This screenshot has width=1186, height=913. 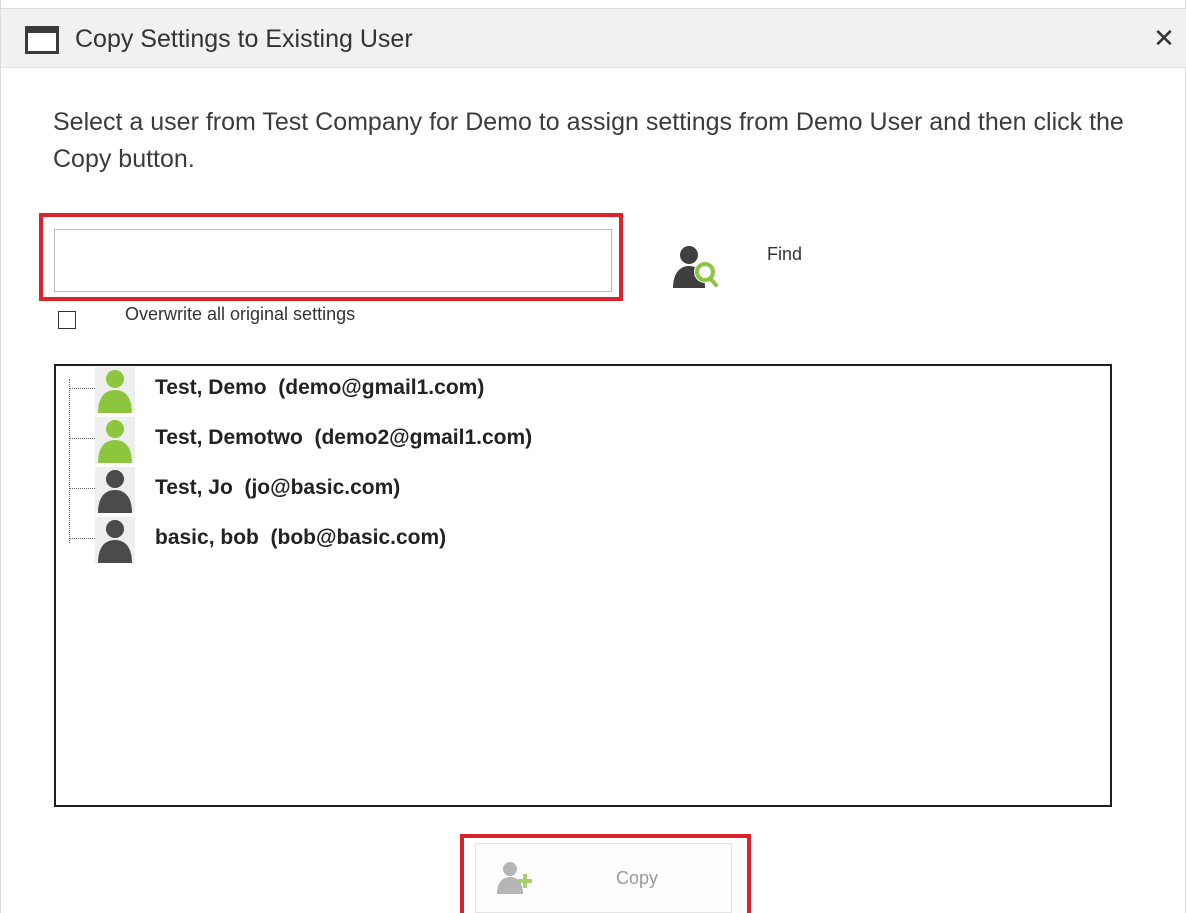 I want to click on user-row: Test, Jo (jo@basic.com), so click(x=569, y=490).